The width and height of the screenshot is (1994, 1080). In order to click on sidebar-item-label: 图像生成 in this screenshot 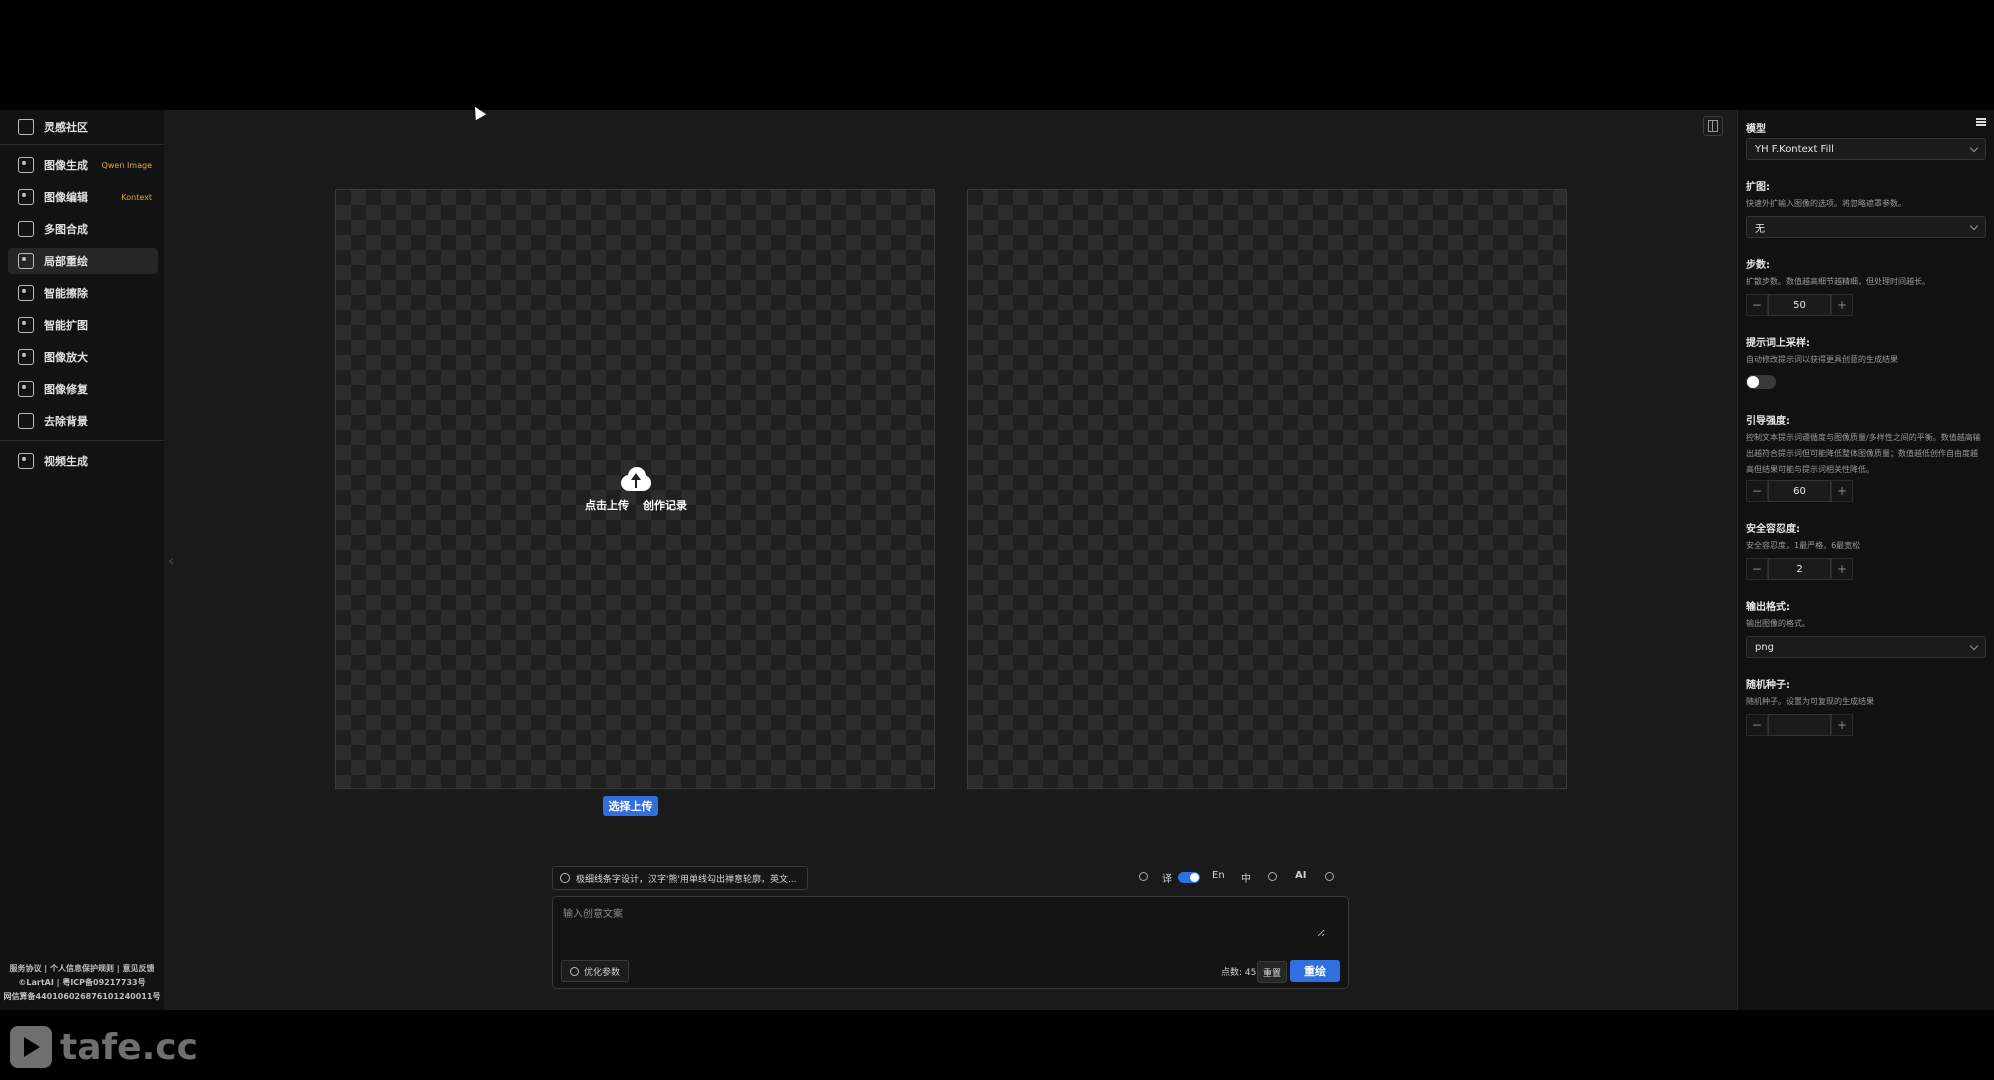, I will do `click(66, 165)`.